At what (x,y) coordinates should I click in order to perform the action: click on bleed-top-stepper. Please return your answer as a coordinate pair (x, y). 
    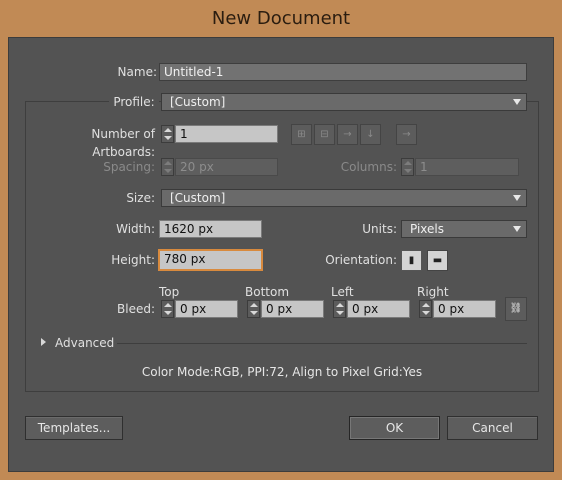
    Looking at the image, I should click on (167, 309).